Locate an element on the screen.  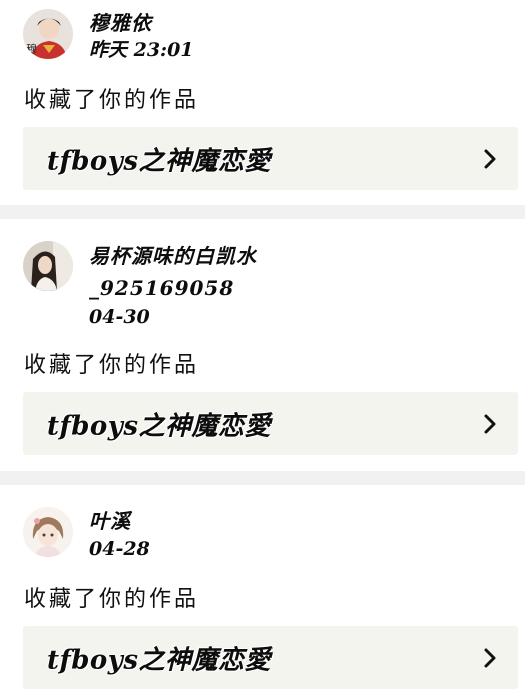
avatar-dark-hair-image is located at coordinates (48, 266).